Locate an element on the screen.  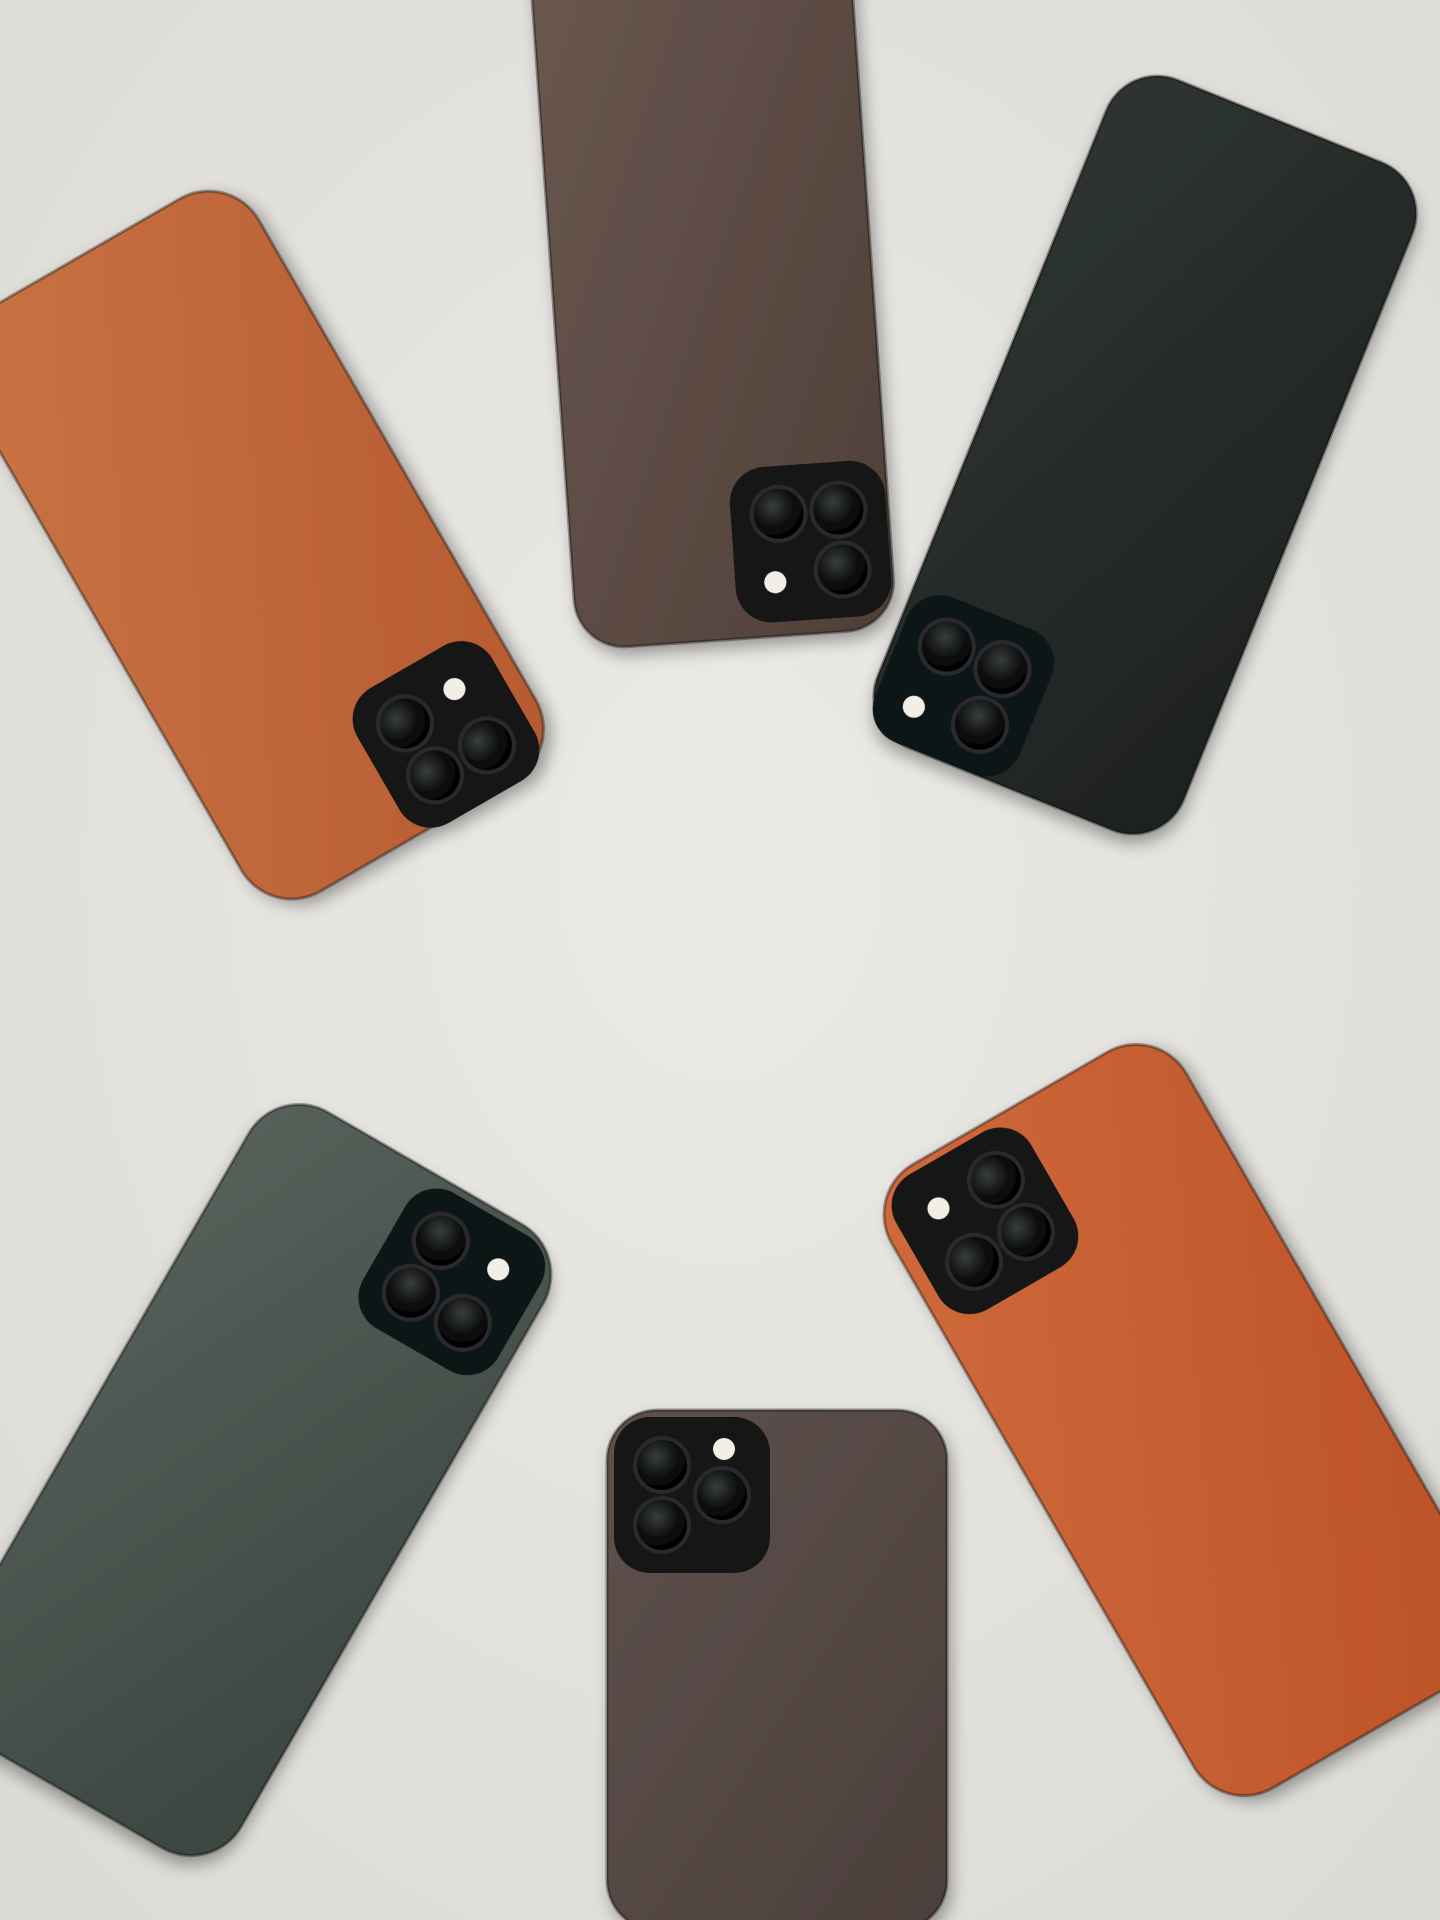
flash-icon is located at coordinates (724, 1449).